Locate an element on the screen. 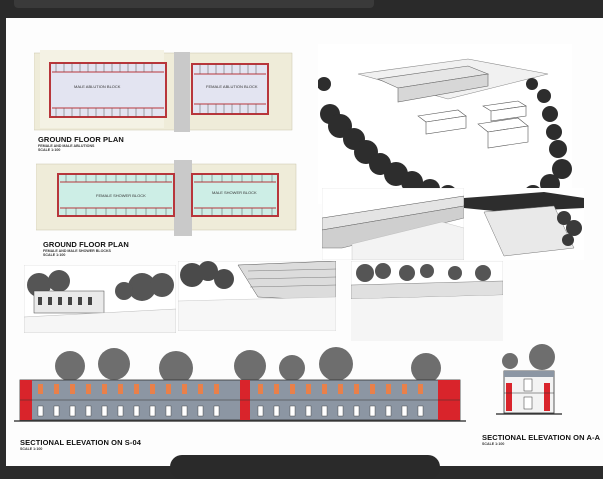  elevation-aa-caption: SECTIONAL ELEVATION ON A-A SCALE 1:100 is located at coordinates (541, 439).